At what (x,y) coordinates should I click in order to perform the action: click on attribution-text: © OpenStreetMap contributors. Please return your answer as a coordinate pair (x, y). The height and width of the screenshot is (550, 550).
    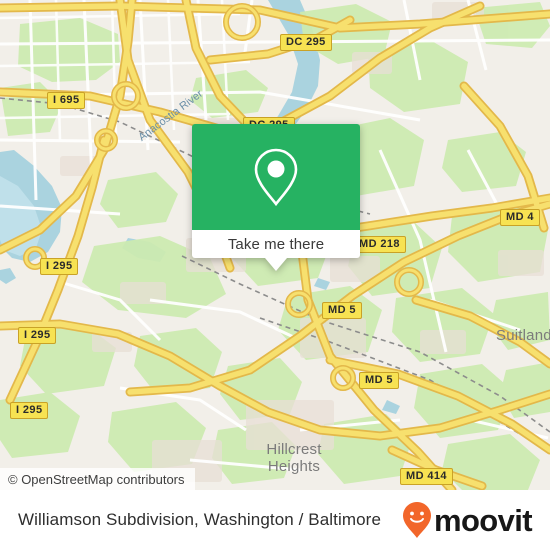
    Looking at the image, I should click on (96, 479).